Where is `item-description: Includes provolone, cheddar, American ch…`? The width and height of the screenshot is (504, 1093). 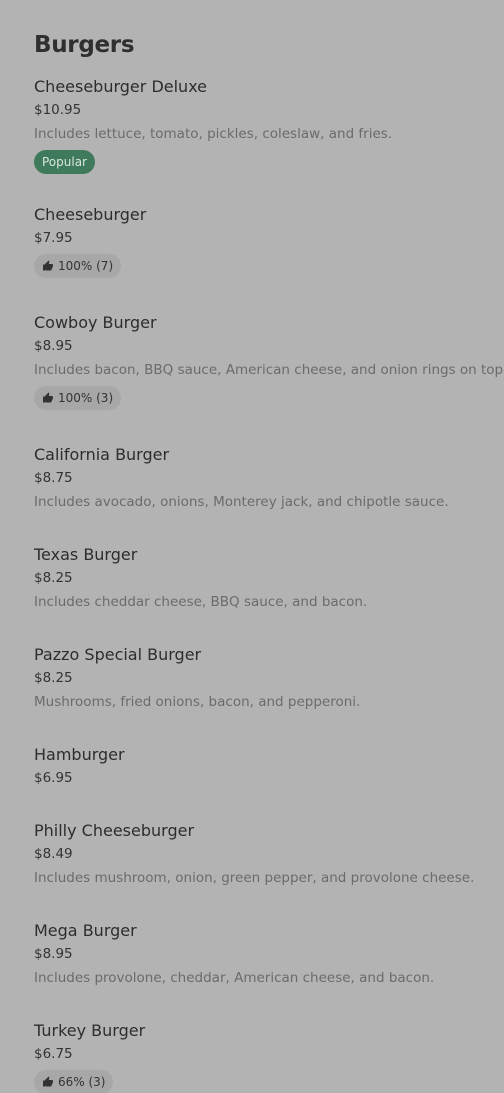
item-description: Includes provolone, cheddar, American ch… is located at coordinates (234, 978).